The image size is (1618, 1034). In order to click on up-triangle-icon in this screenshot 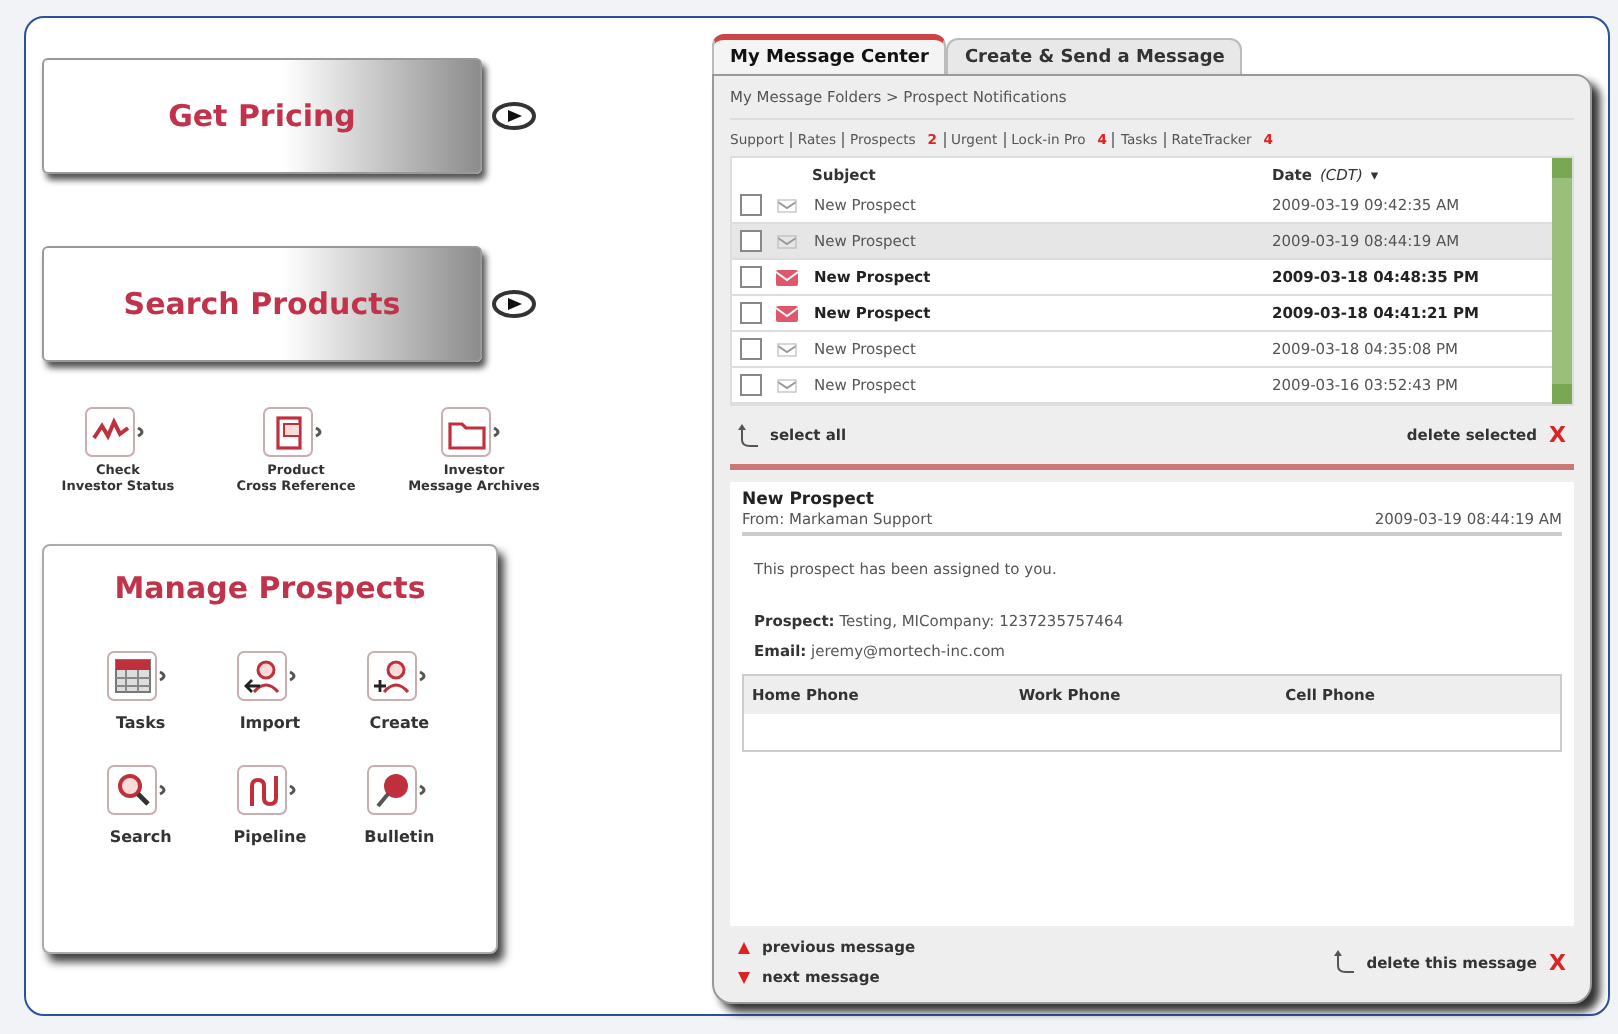, I will do `click(744, 947)`.